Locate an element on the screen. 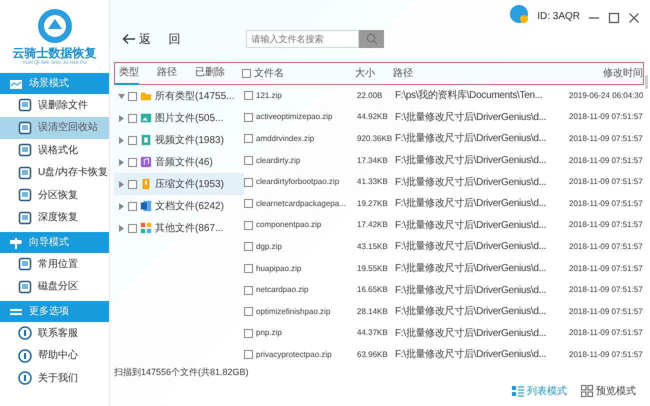  file-name: 121.zip is located at coordinates (269, 96).